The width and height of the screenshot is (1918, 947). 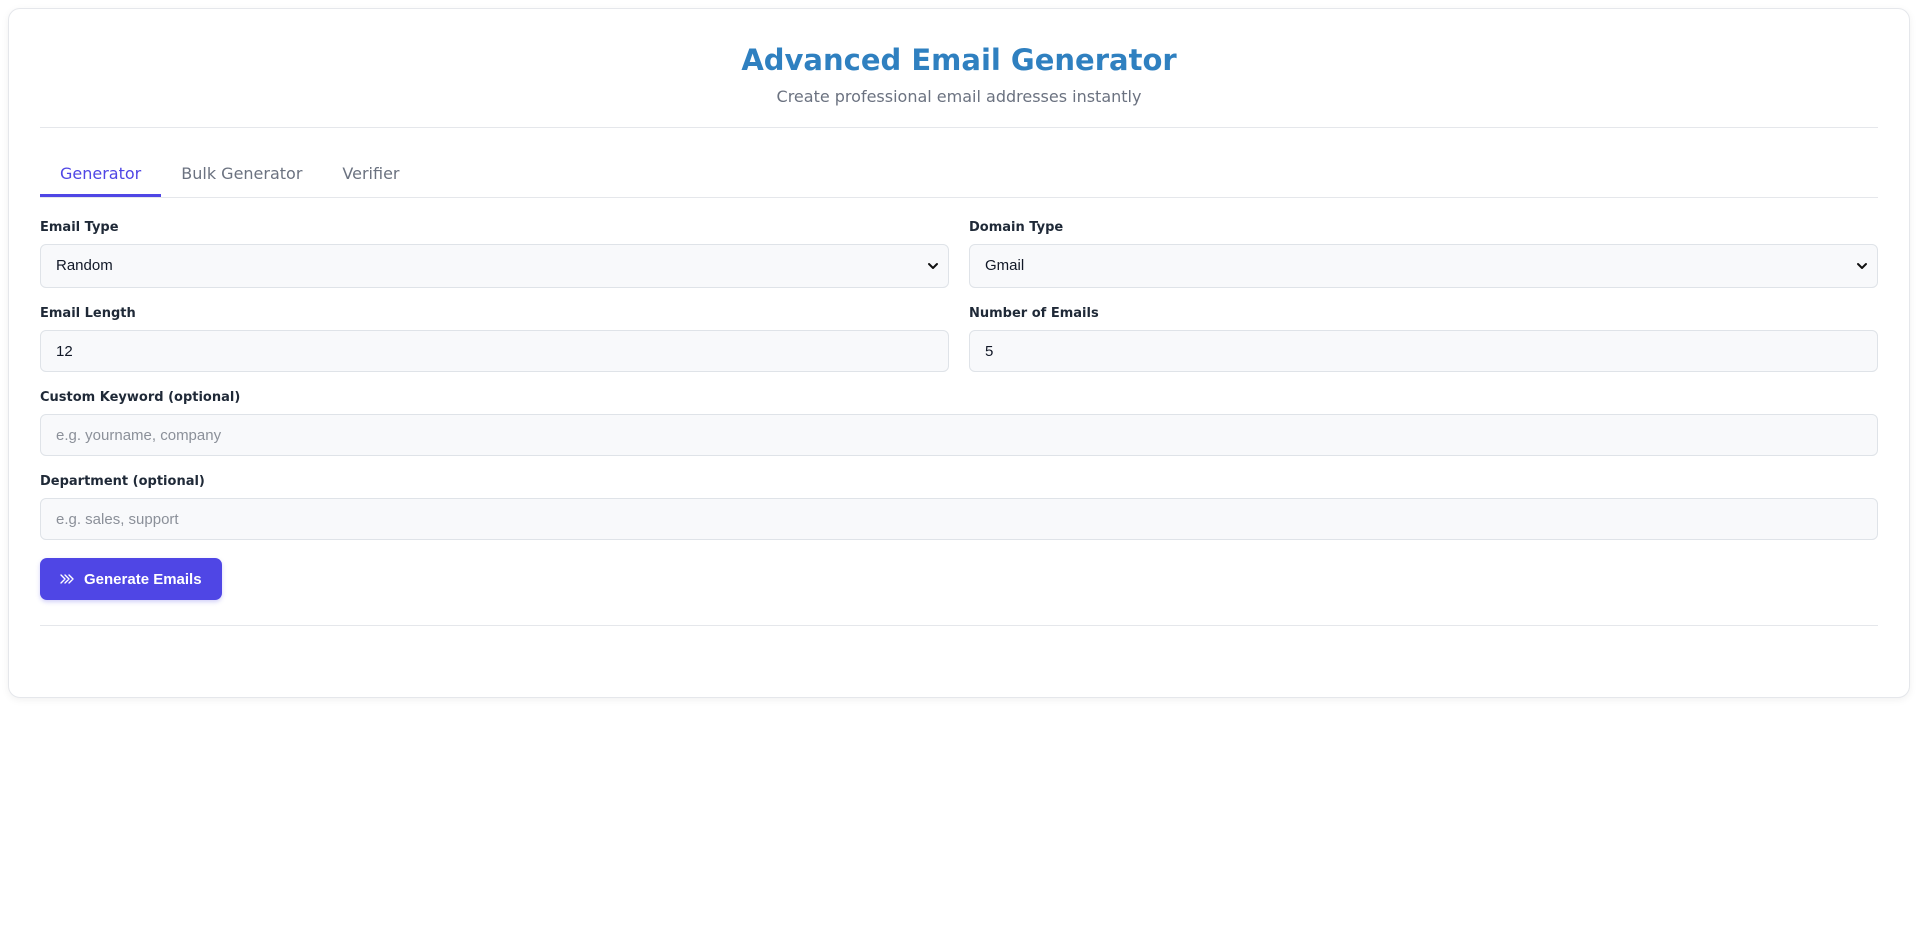 What do you see at coordinates (959, 435) in the screenshot?
I see `custom-keyword-input` at bounding box center [959, 435].